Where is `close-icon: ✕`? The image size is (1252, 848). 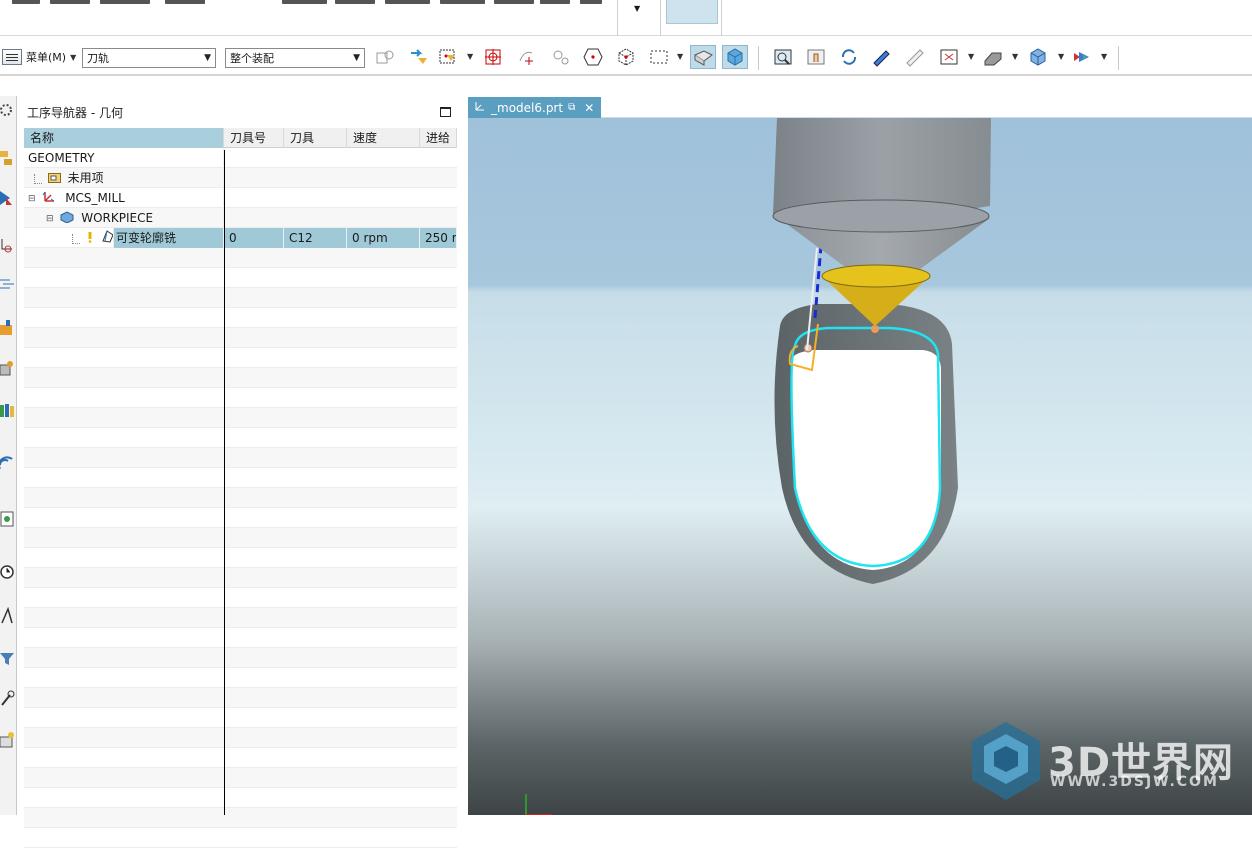
close-icon: ✕ is located at coordinates (589, 108).